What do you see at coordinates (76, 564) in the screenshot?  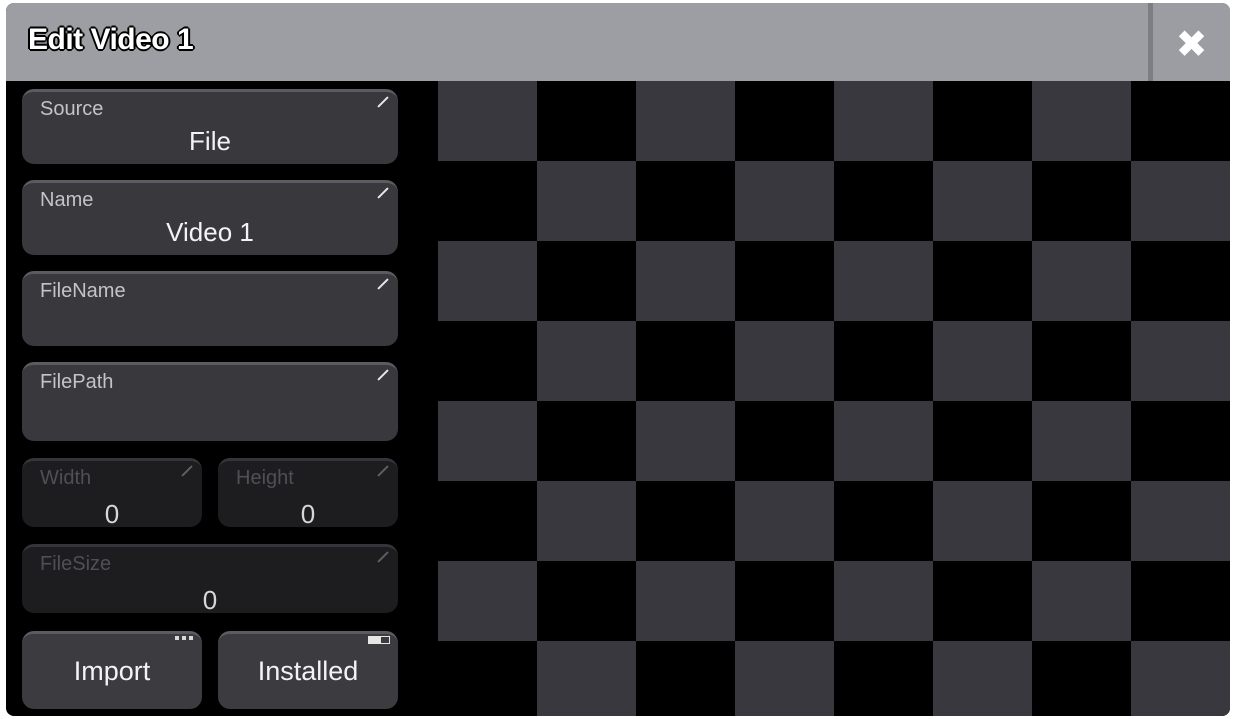 I see `filesize-label: FileSize` at bounding box center [76, 564].